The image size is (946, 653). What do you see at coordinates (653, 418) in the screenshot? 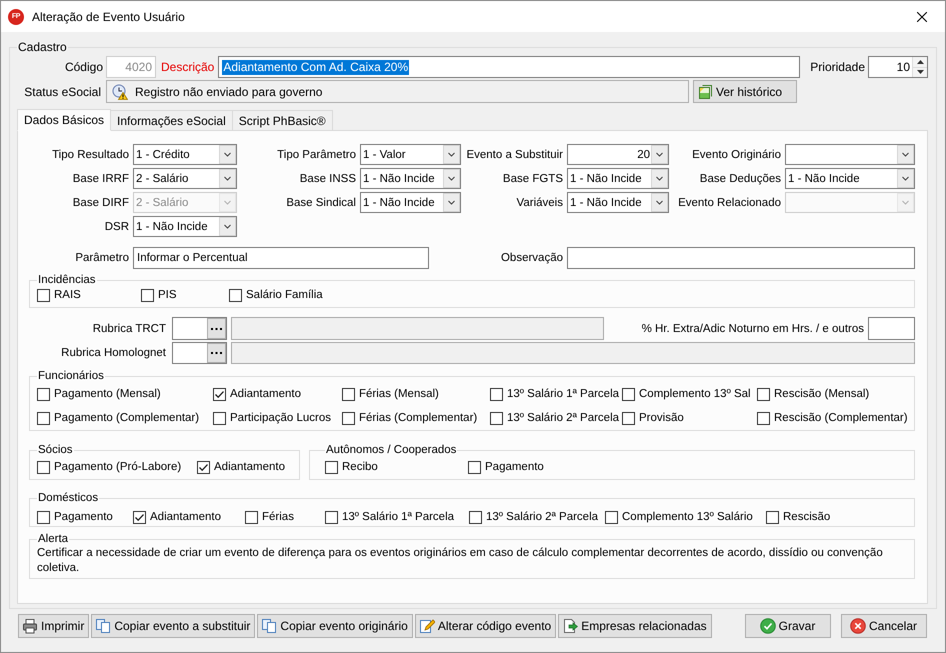
I see `checkbox: Provisão` at bounding box center [653, 418].